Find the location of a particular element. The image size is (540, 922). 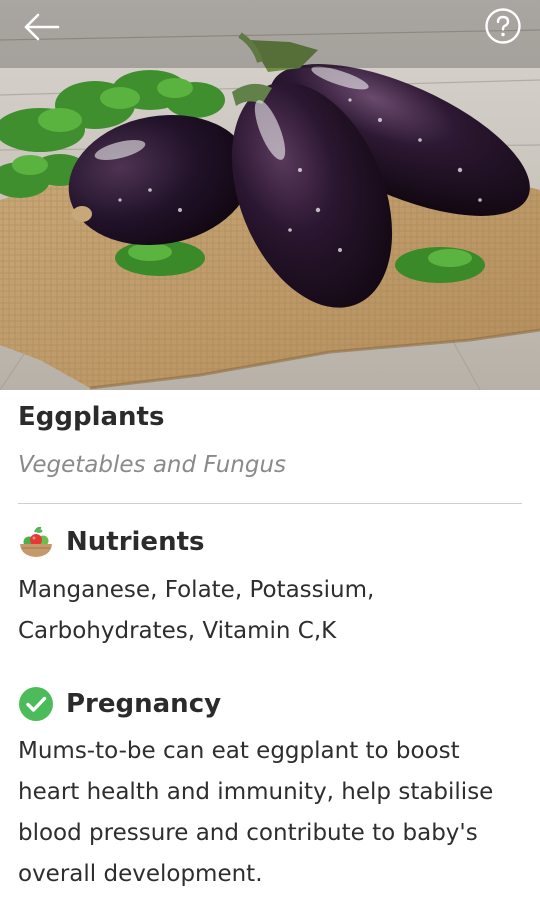

food-category: Vegetables and Fungus is located at coordinates (152, 465).